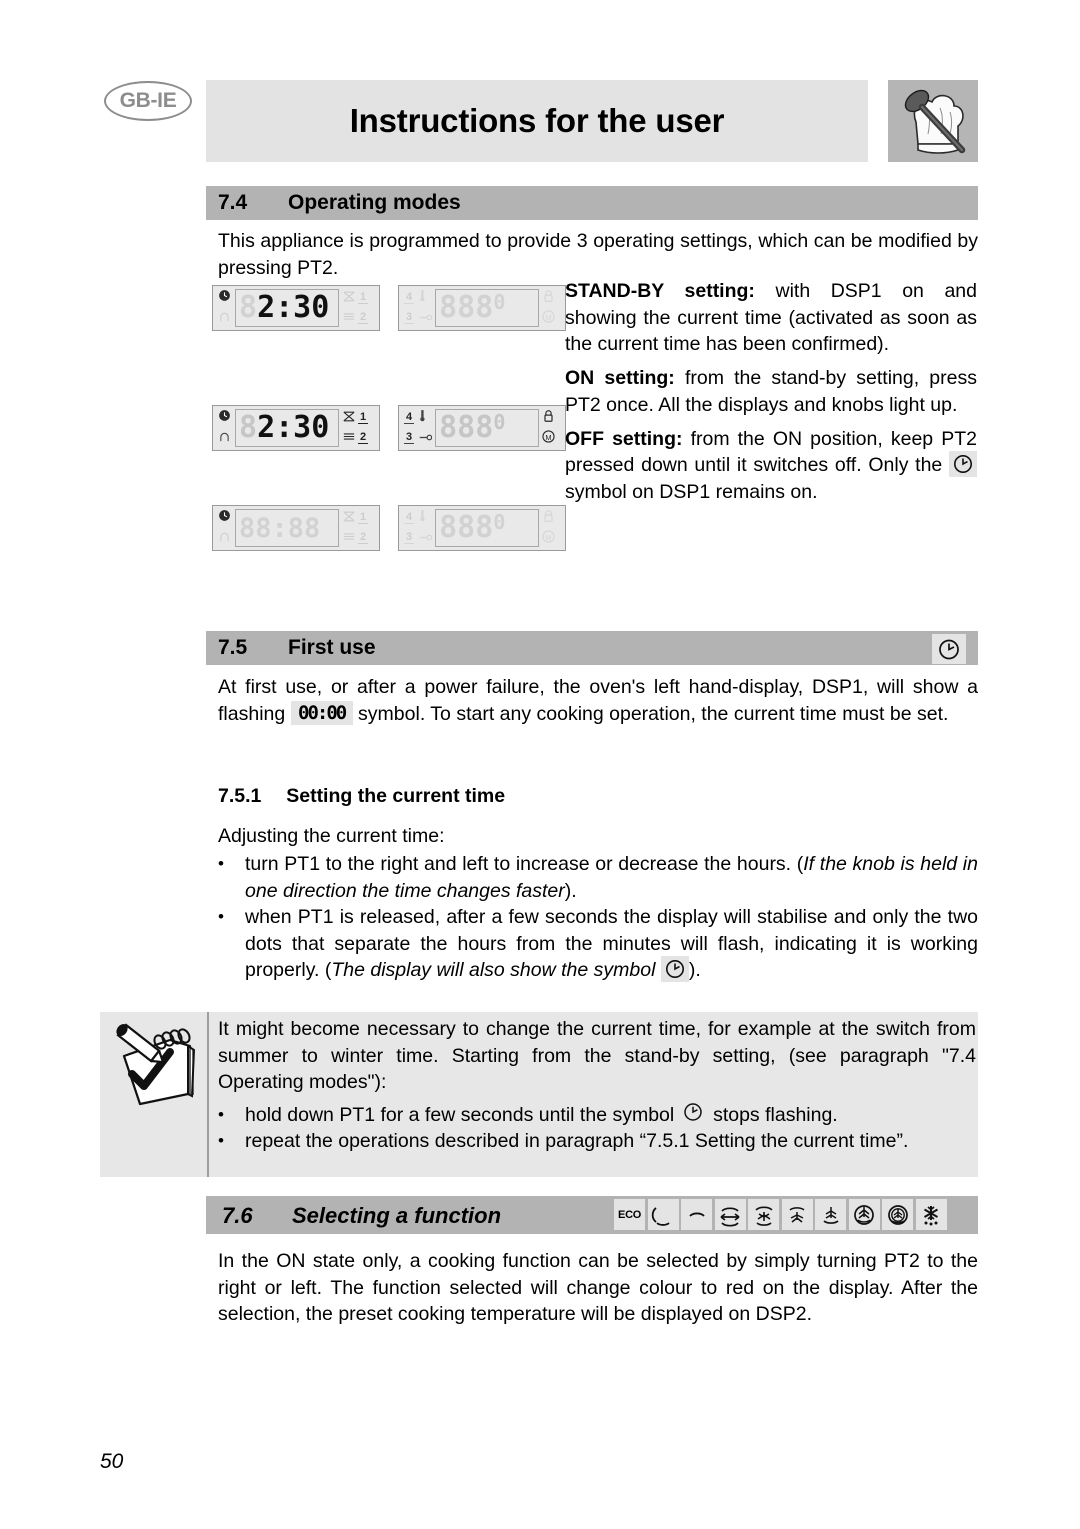  I want to click on upper-lower-heat-icon, so click(730, 1214).